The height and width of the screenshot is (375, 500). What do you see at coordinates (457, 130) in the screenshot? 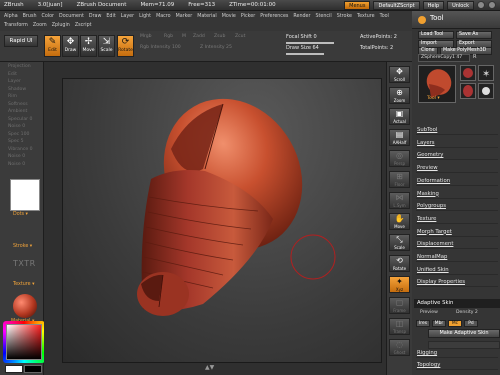
I see `subpalette-subtool: SubTool` at bounding box center [457, 130].